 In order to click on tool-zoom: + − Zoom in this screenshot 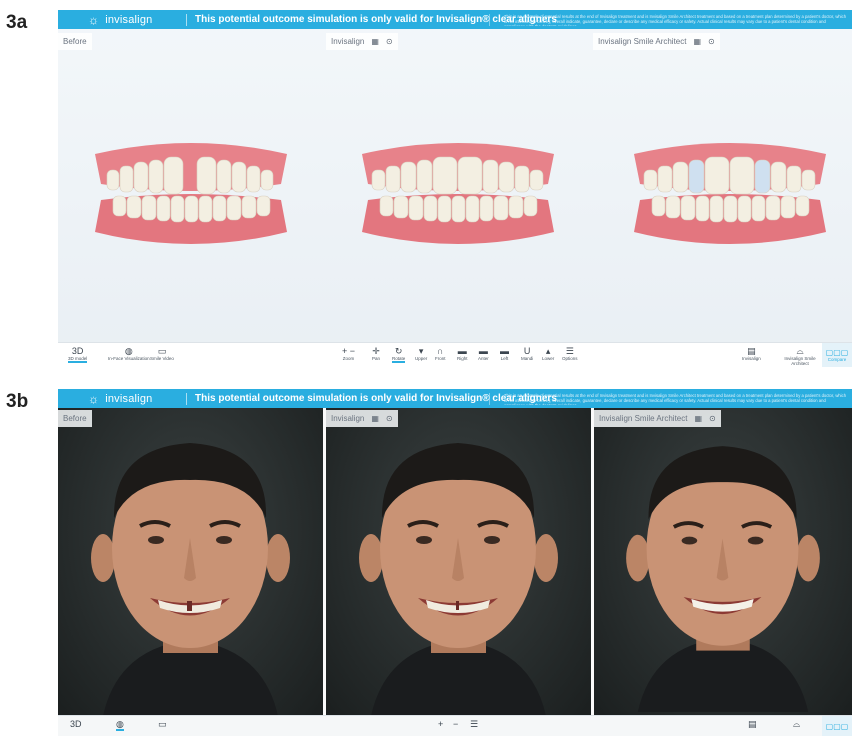, I will do `click(348, 353)`.